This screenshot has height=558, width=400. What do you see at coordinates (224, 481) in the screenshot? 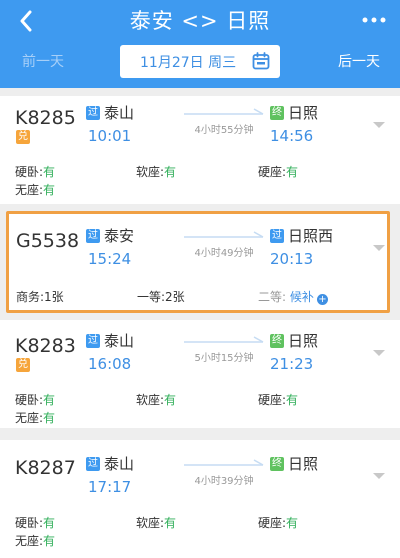
I see `duration: 4小时39分钟` at bounding box center [224, 481].